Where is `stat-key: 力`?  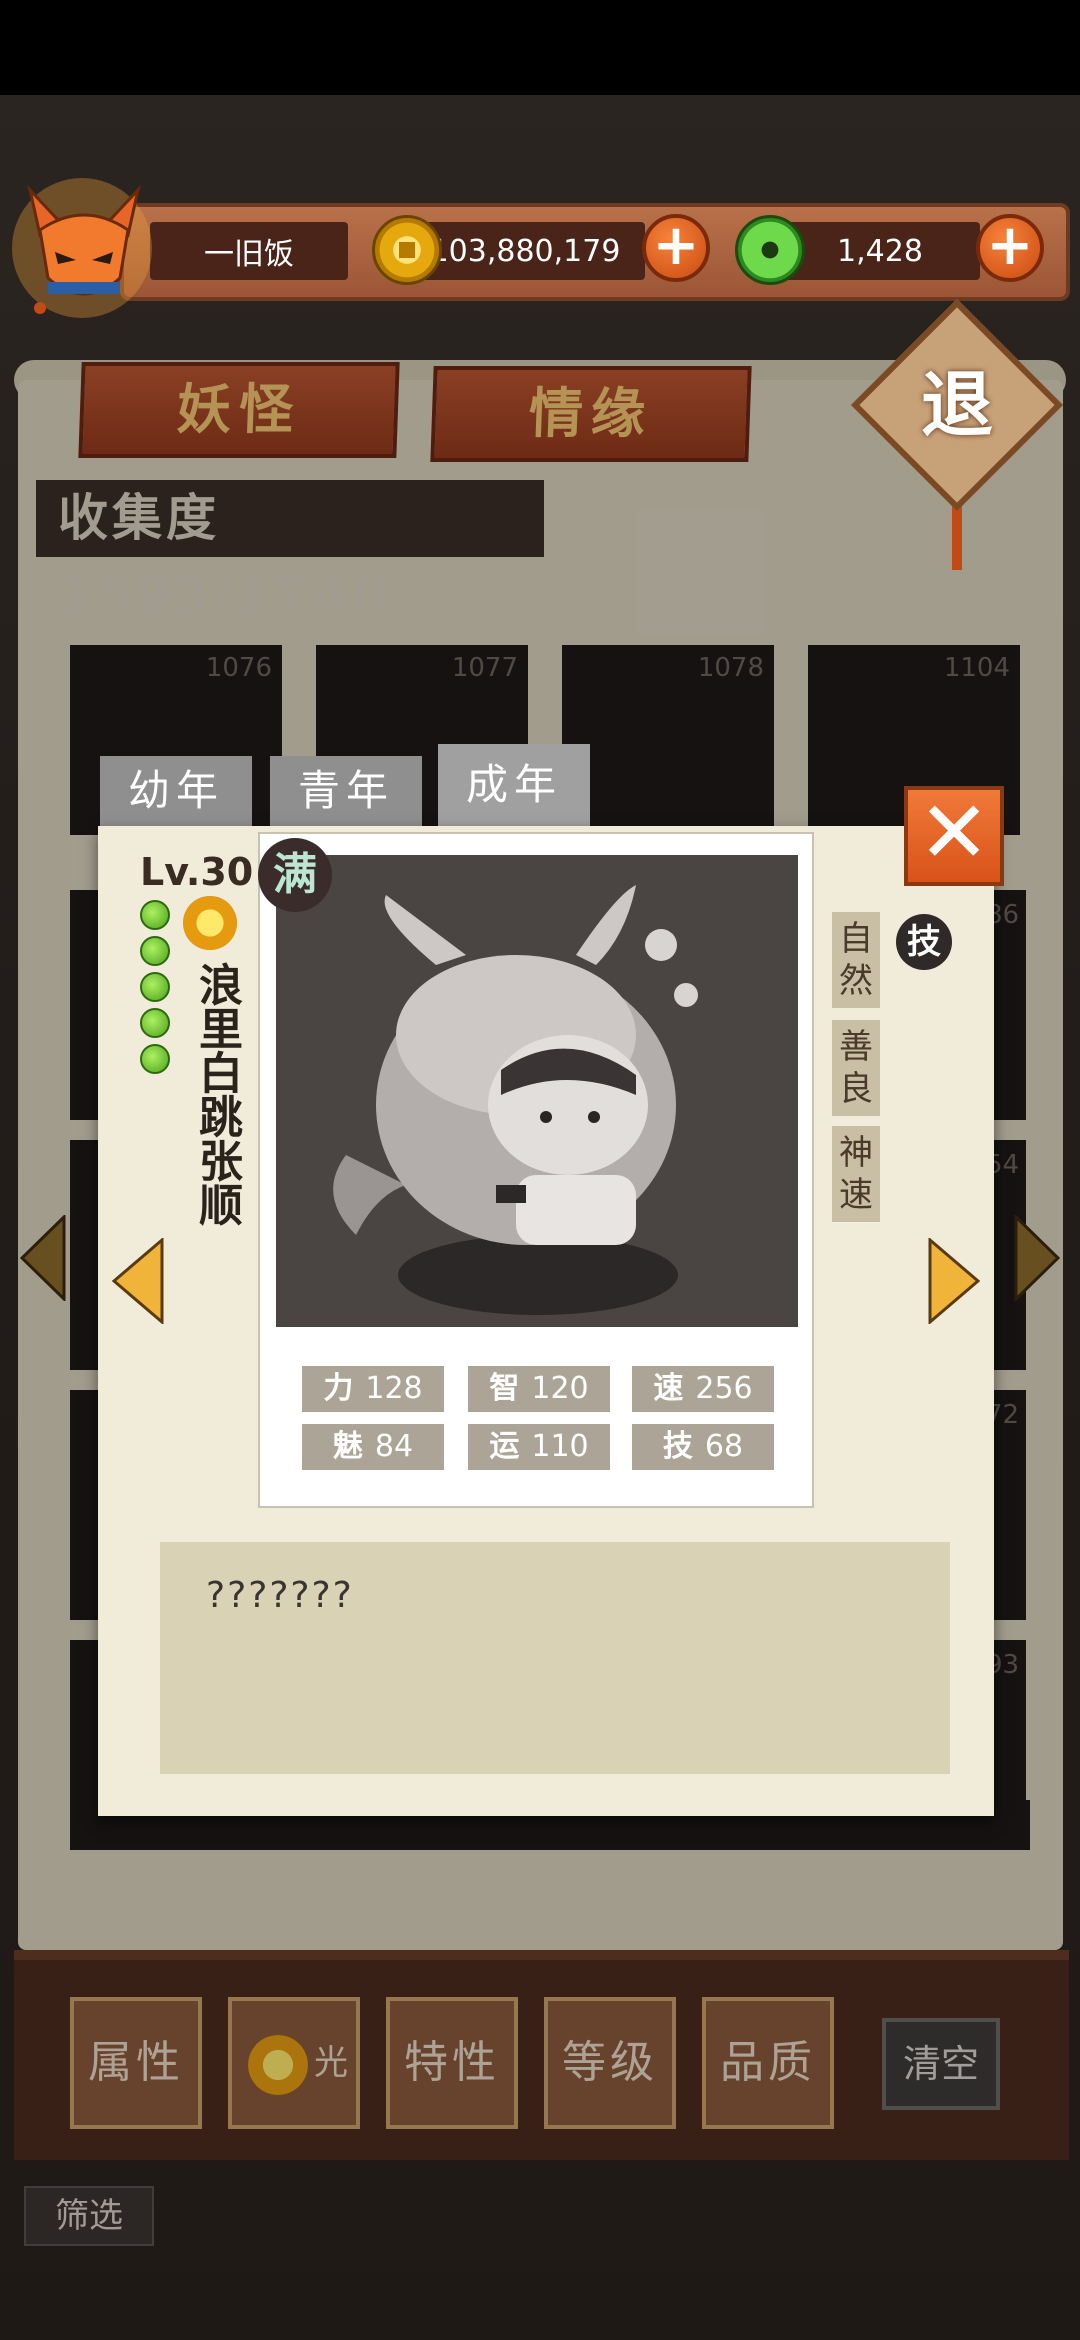
stat-key: 力 is located at coordinates (338, 1388).